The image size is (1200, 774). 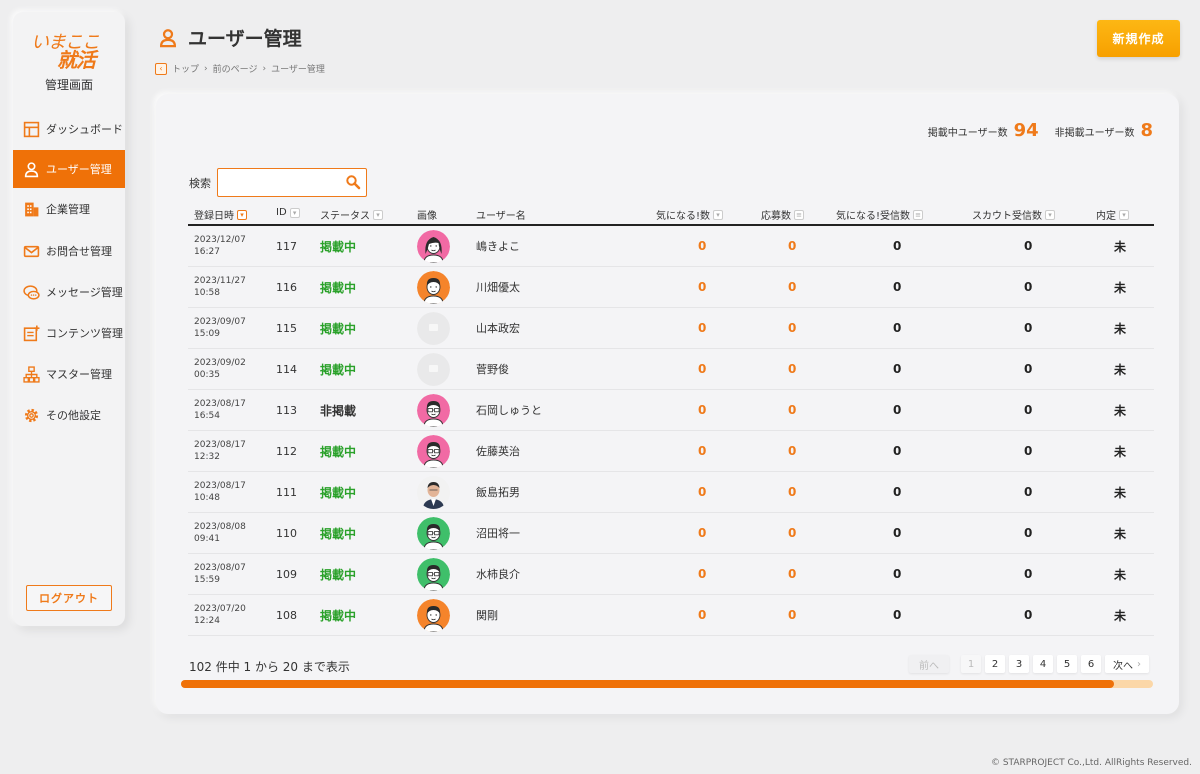 What do you see at coordinates (498, 287) in the screenshot?
I see `user-name: 川畑優太` at bounding box center [498, 287].